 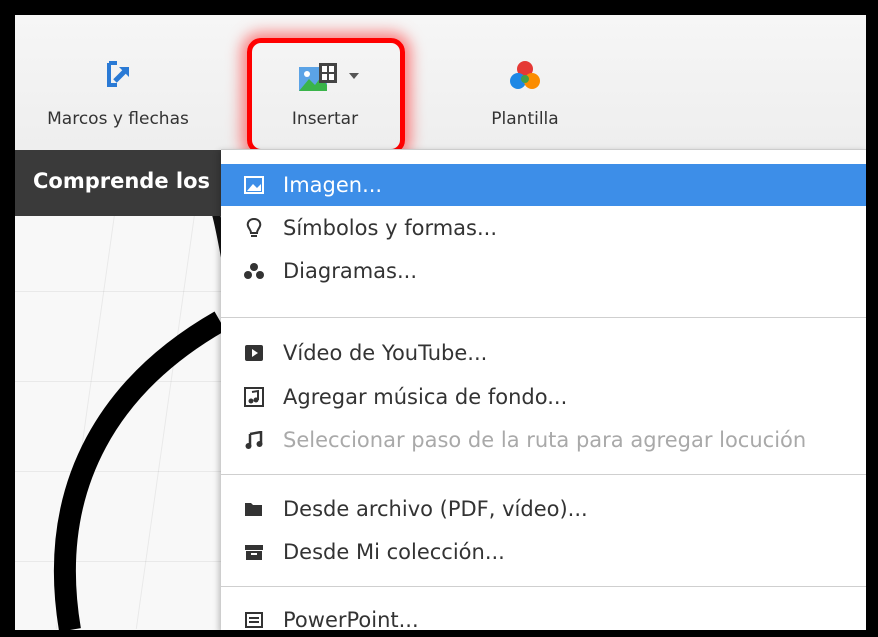 I want to click on template-button: Plantilla, so click(x=525, y=82).